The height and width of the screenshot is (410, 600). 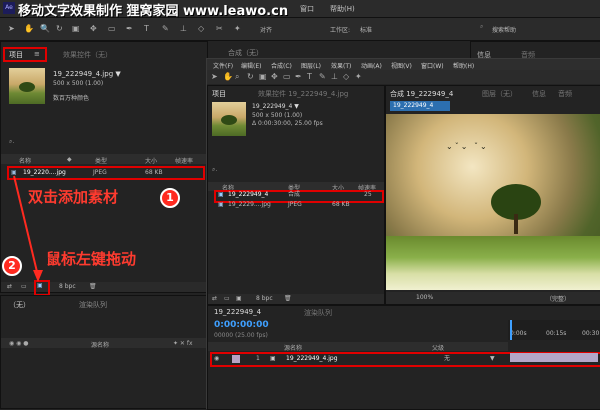 I want to click on drag-arrow-line, so click(x=26, y=226).